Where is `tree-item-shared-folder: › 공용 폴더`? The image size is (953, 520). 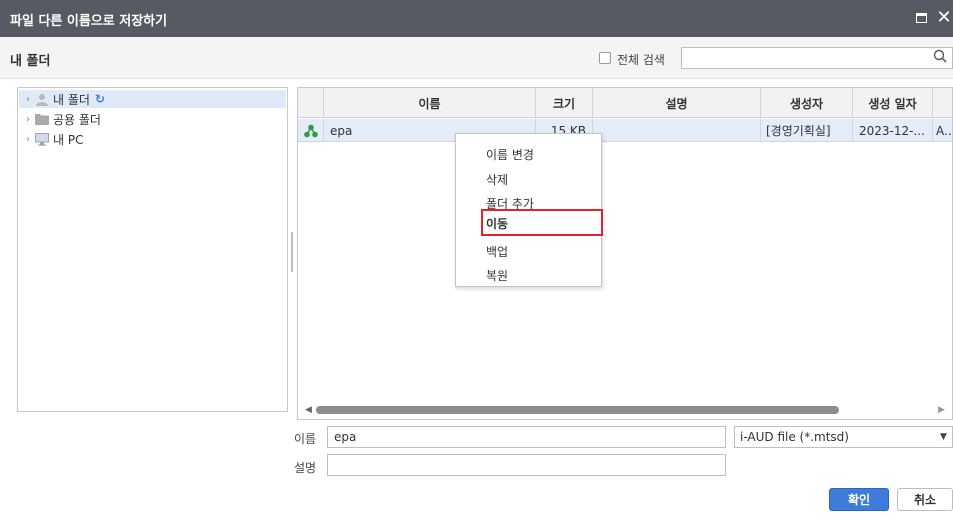
tree-item-shared-folder: › 공용 폴더 is located at coordinates (60, 119).